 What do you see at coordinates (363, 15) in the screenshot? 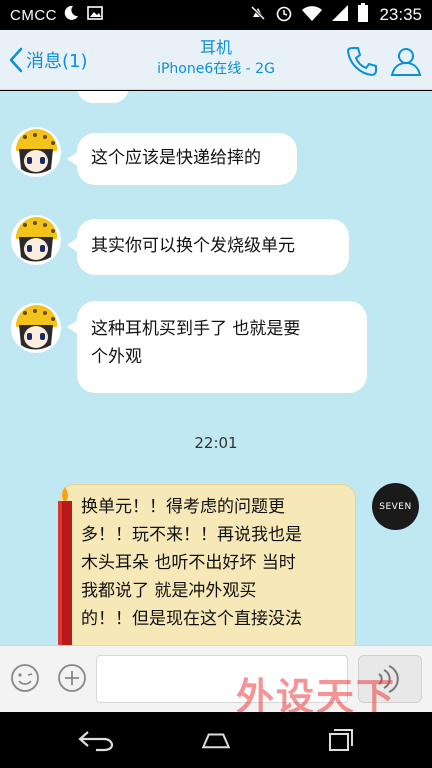
I see `battery-icon` at bounding box center [363, 15].